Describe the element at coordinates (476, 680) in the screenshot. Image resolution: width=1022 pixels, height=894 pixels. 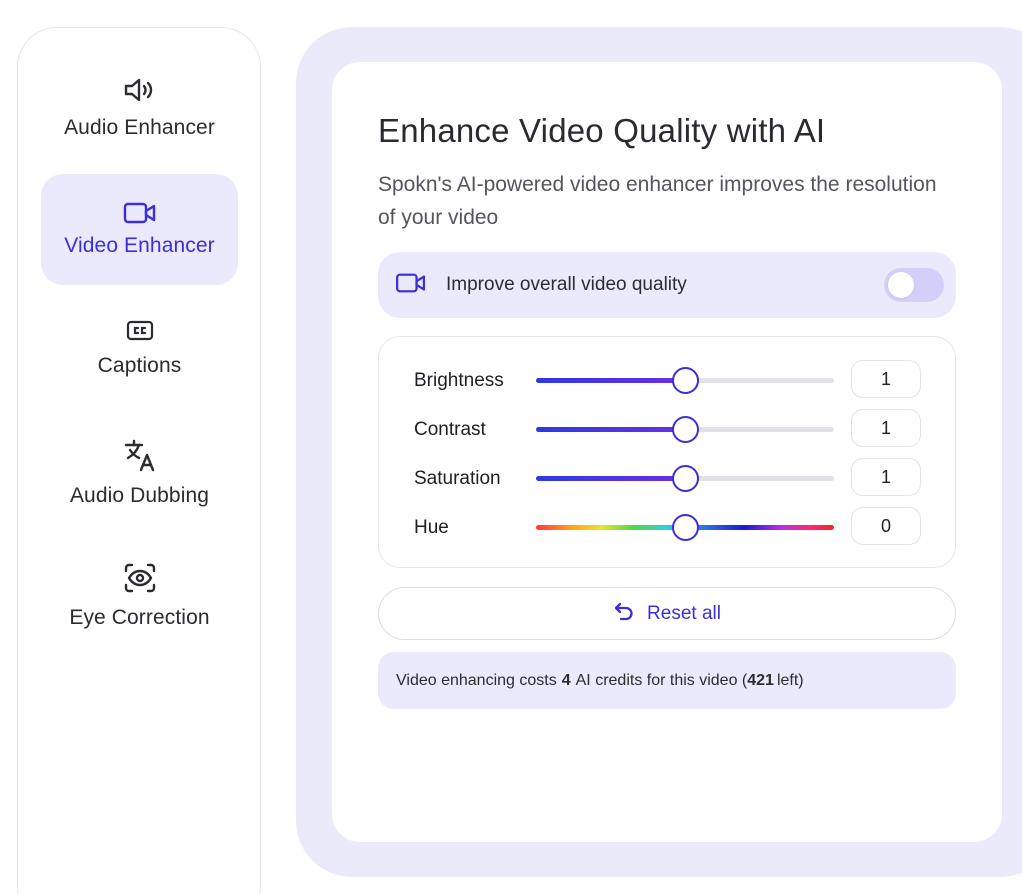
I see `credits-prefix: Video enhancing costs` at that location.